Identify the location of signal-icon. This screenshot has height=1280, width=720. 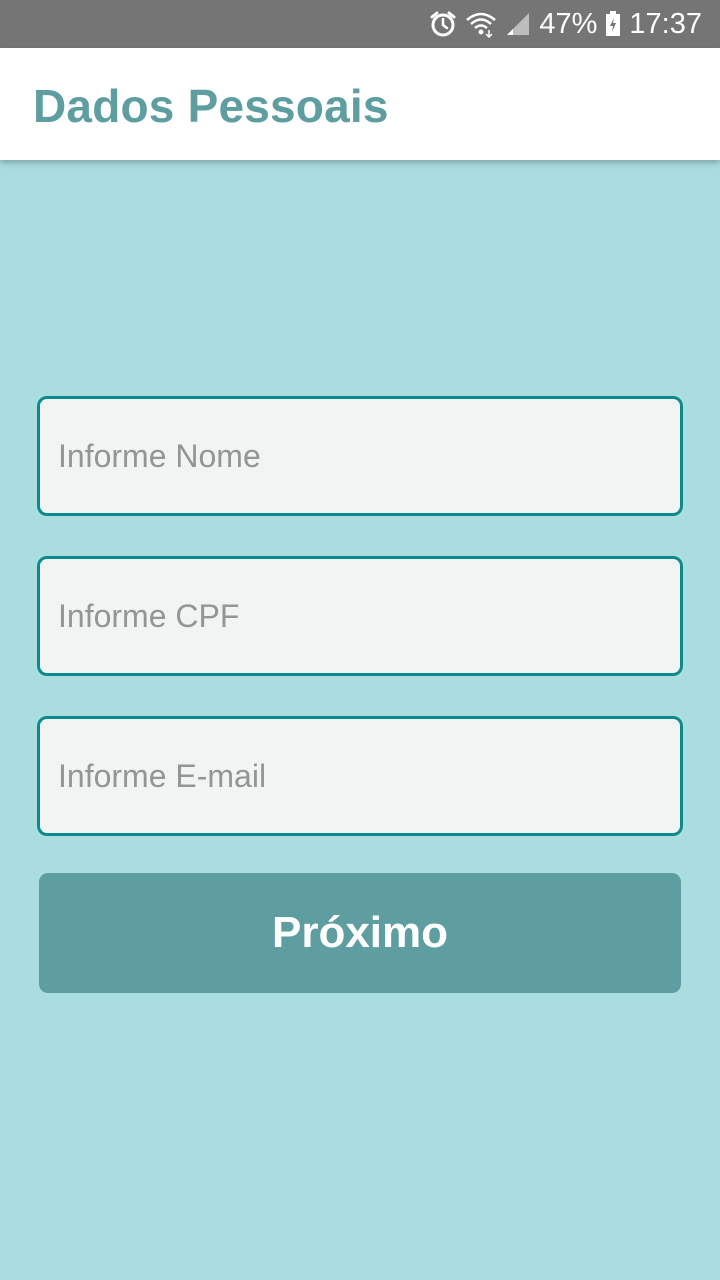
(518, 24).